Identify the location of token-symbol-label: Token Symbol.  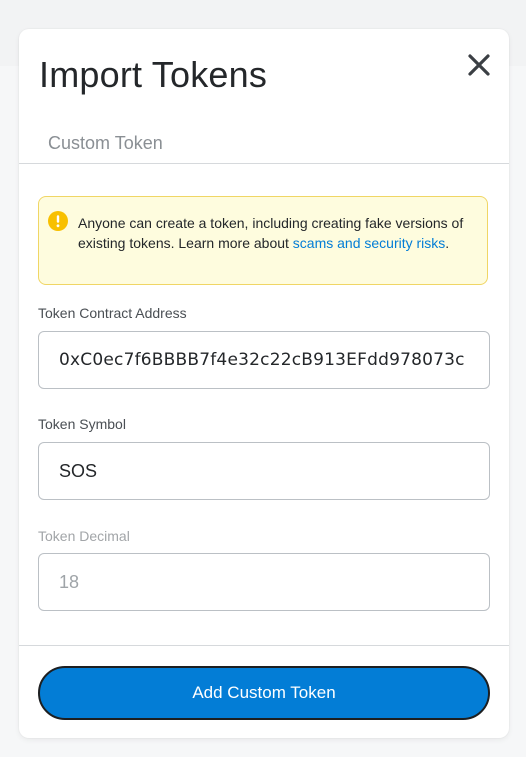
(82, 424).